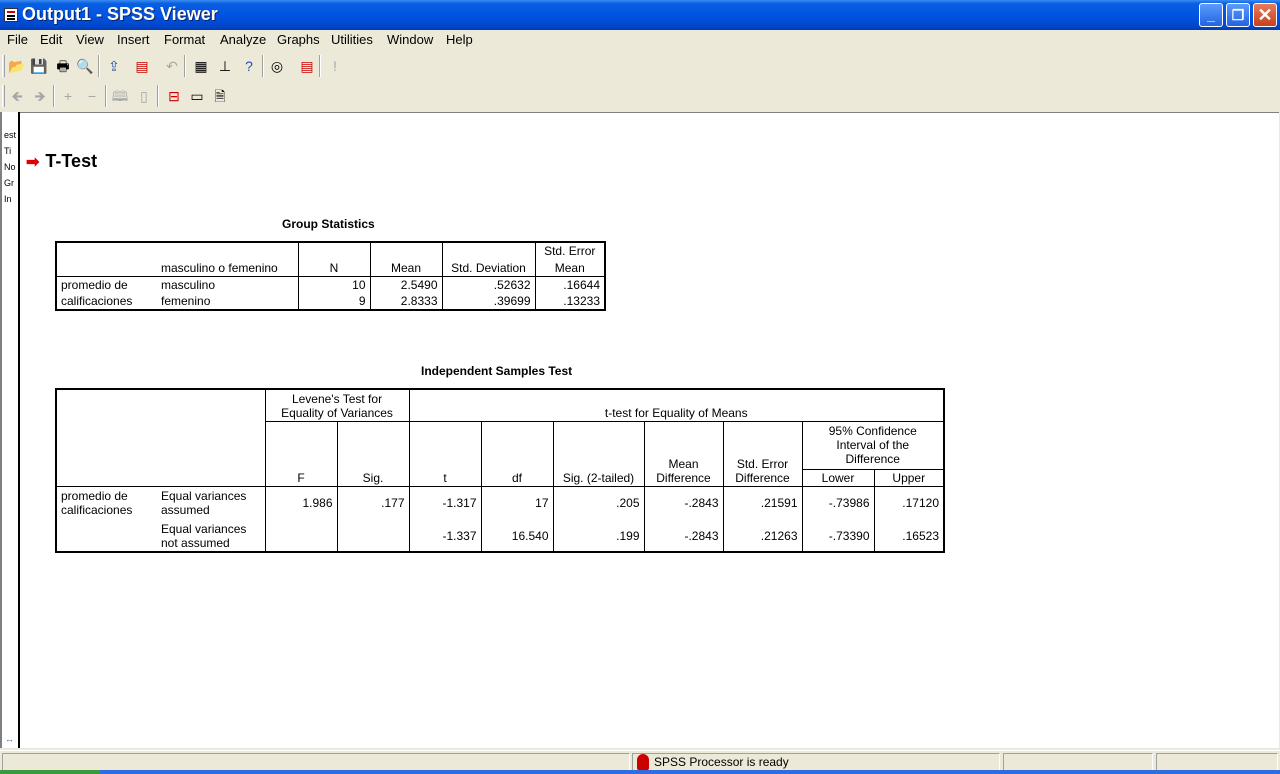 Image resolution: width=1280 pixels, height=774 pixels. What do you see at coordinates (337, 398) in the screenshot?
I see `levene-line1: Levene's Test for` at bounding box center [337, 398].